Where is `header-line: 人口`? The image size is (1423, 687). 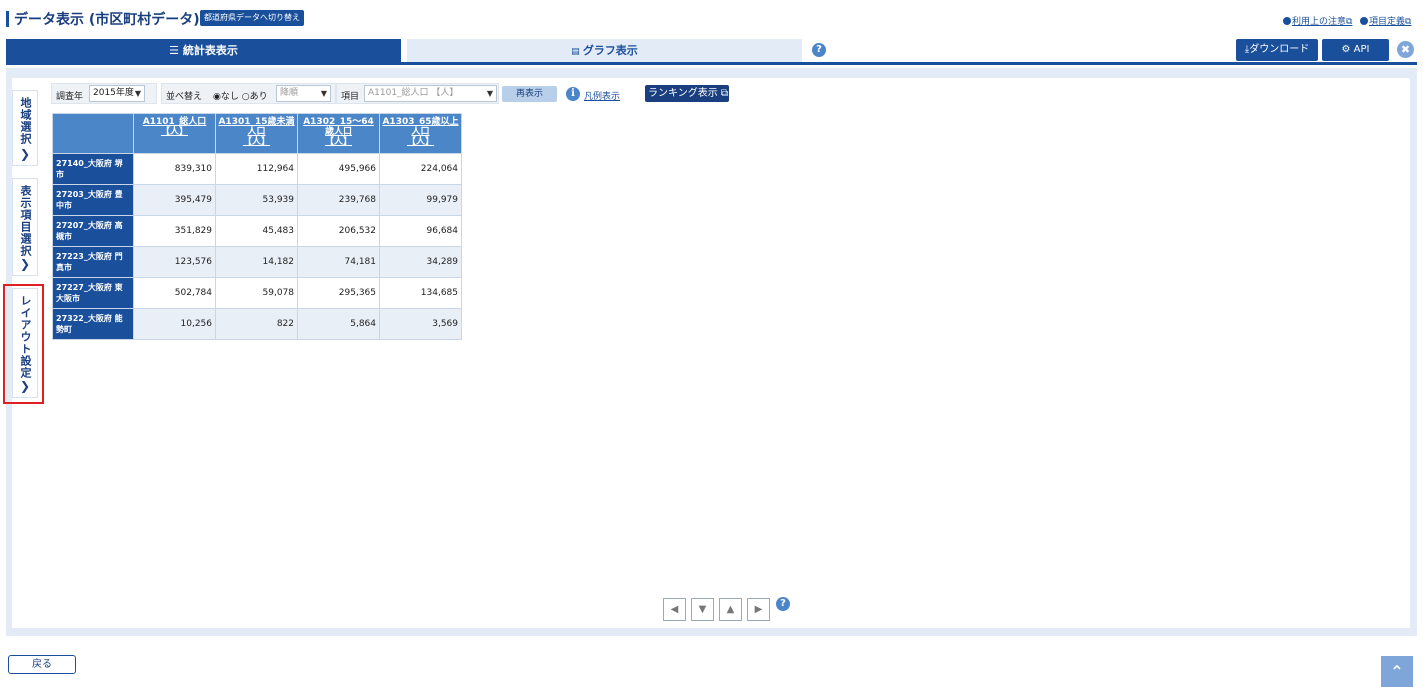 header-line: 人口 is located at coordinates (256, 132).